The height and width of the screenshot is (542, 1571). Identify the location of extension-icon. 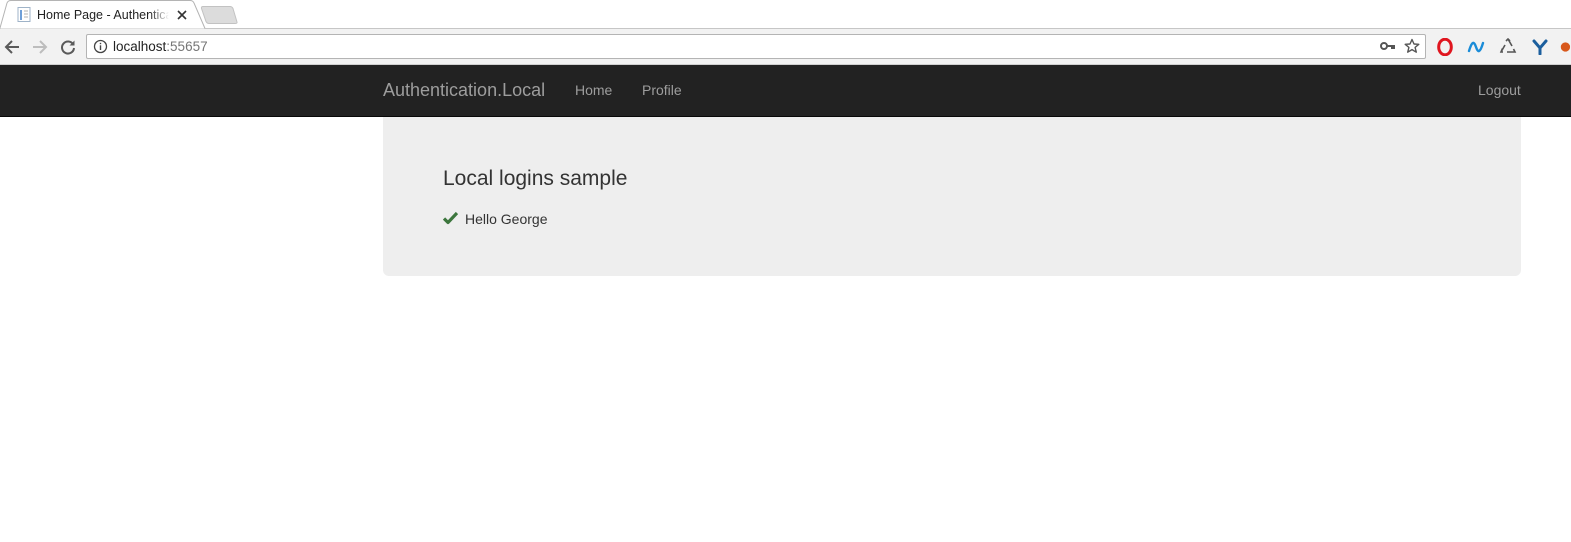
(1565, 47).